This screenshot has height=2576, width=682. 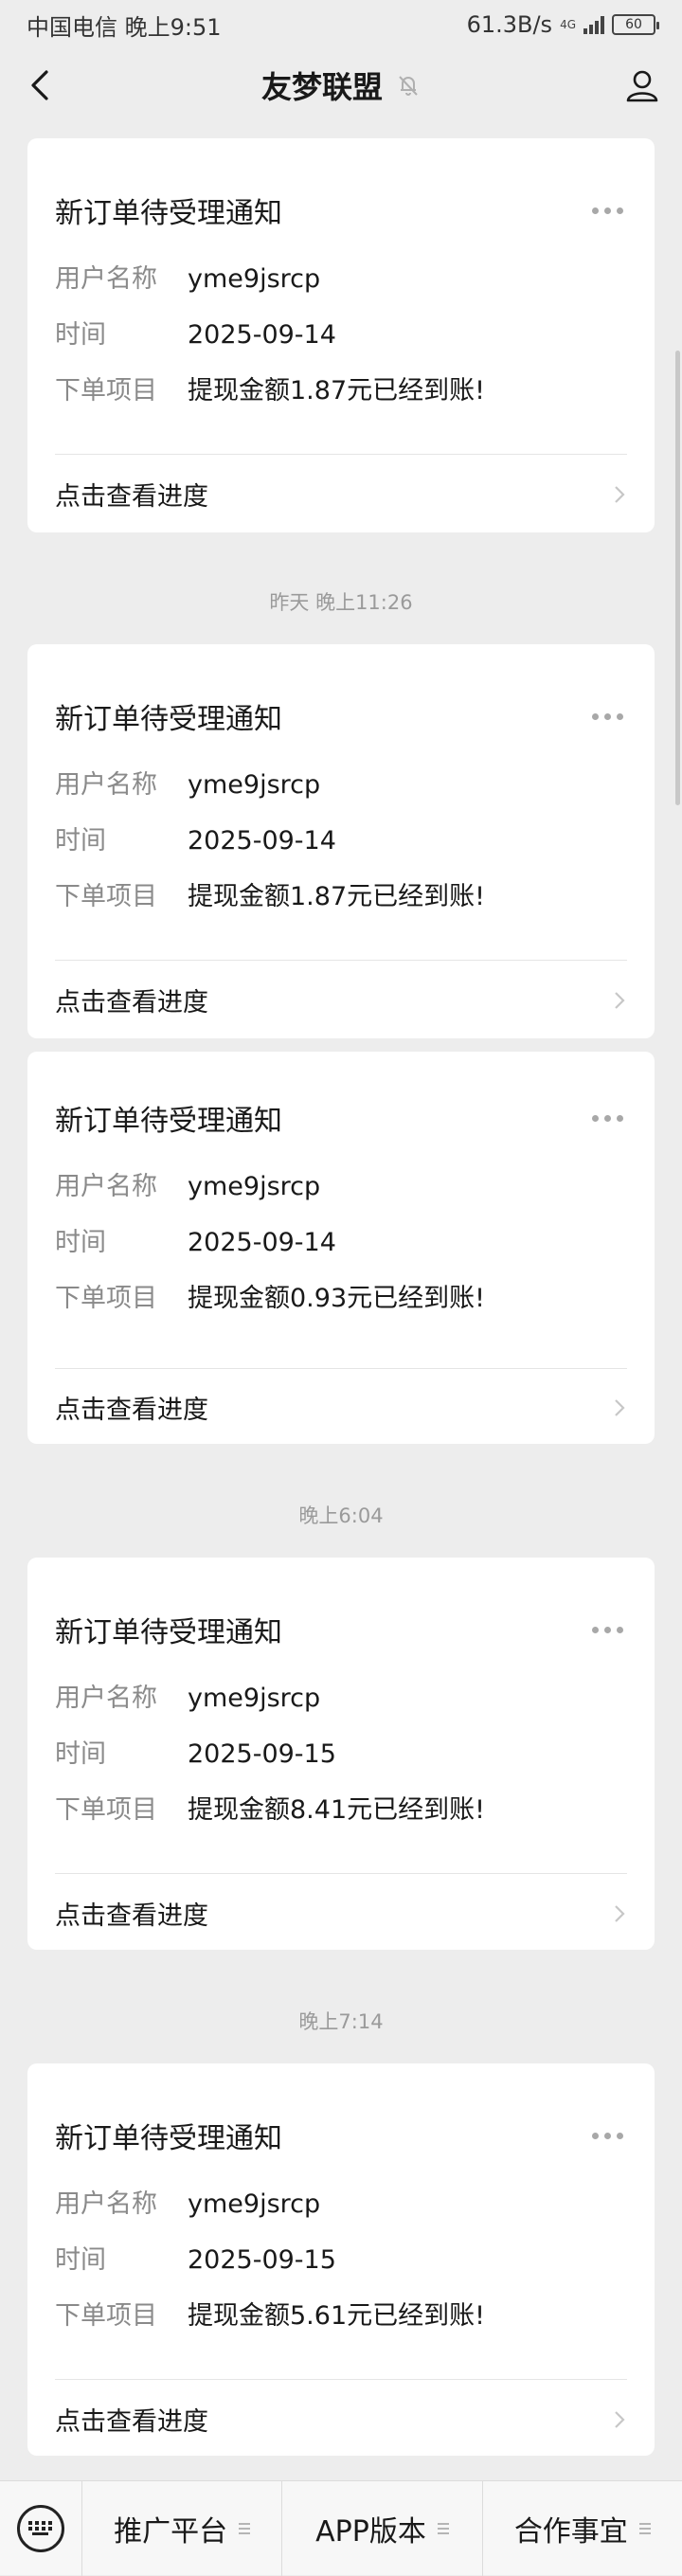 I want to click on menu-label: 合作事宜, so click(x=570, y=2531).